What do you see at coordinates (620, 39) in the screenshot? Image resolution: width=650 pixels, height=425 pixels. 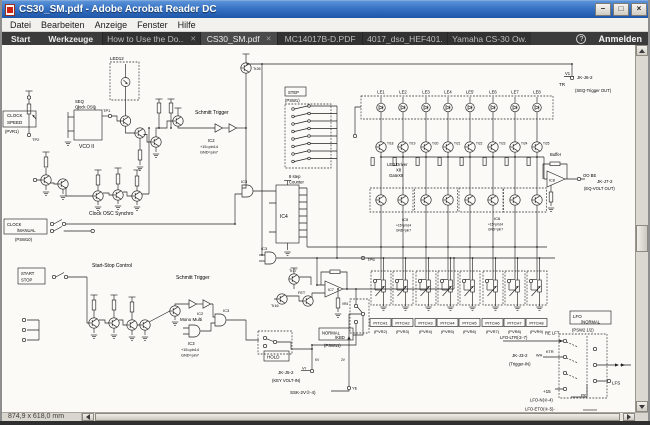 I see `sign-in-button: Anmelden` at bounding box center [620, 39].